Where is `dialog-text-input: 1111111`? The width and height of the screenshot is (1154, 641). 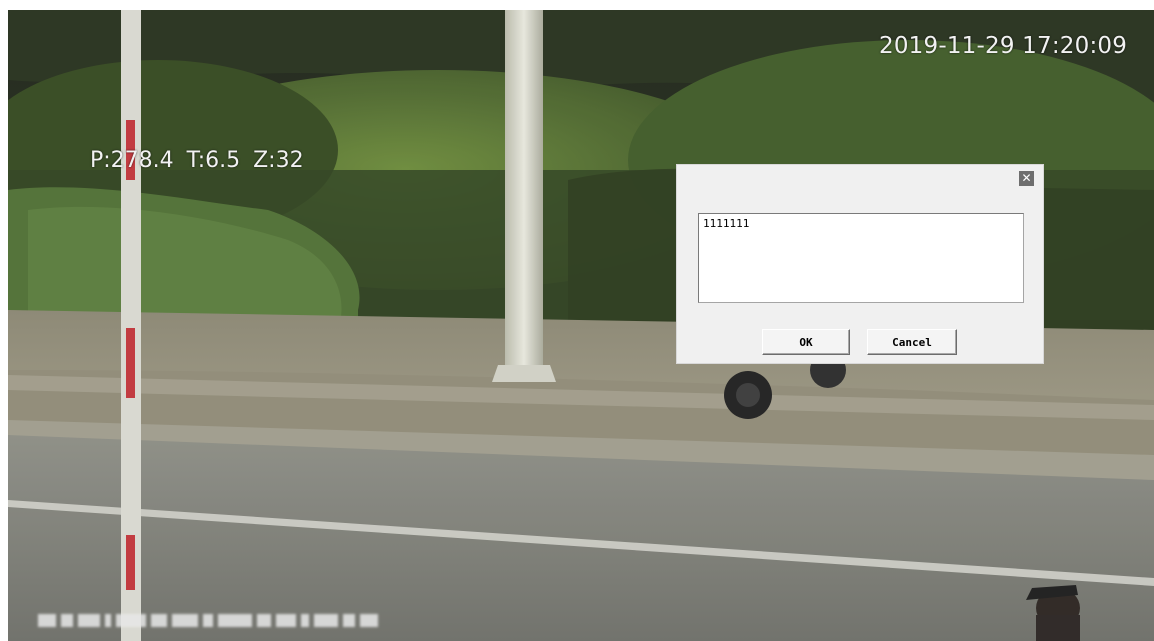 dialog-text-input: 1111111 is located at coordinates (861, 258).